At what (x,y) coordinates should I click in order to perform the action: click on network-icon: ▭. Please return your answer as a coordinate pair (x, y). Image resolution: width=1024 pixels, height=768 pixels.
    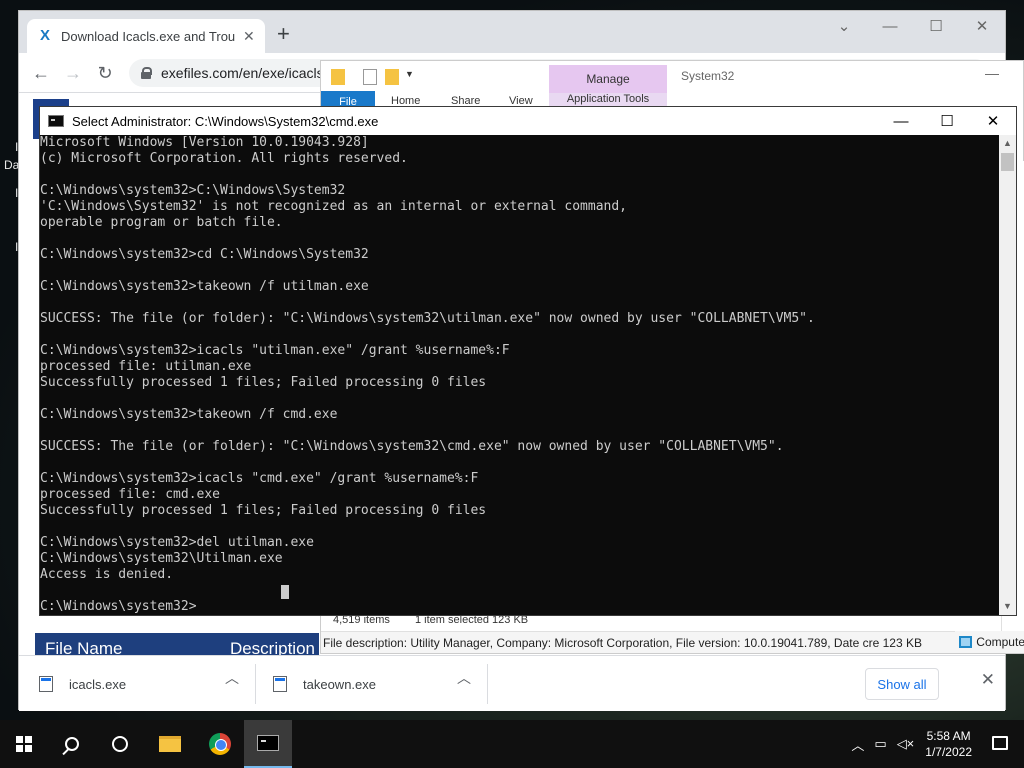
    Looking at the image, I should click on (880, 744).